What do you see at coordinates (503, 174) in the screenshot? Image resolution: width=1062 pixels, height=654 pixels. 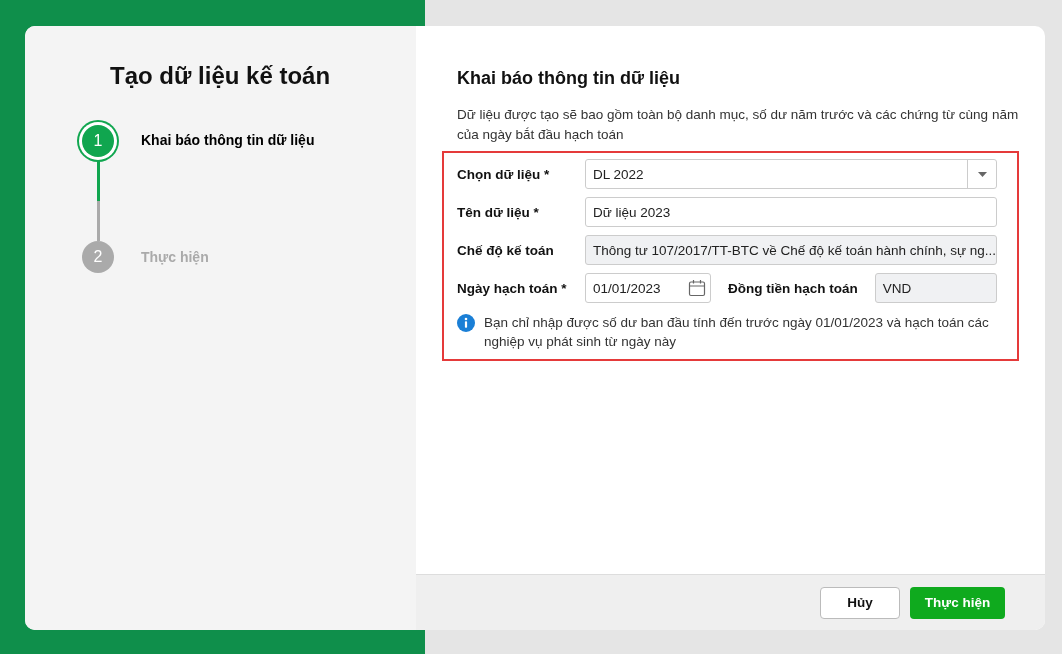 I see `field-label: Chọn dữ liệu *` at bounding box center [503, 174].